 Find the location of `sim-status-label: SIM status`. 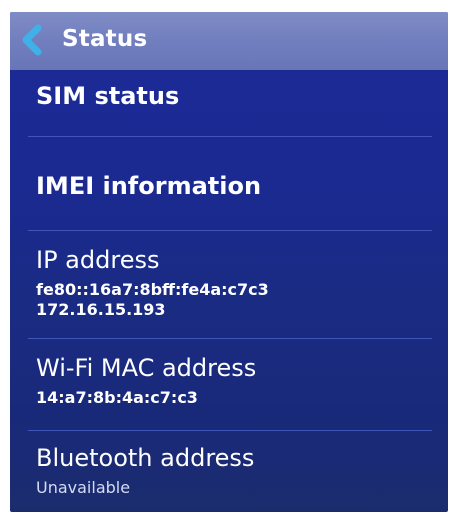

sim-status-label: SIM status is located at coordinates (108, 96).